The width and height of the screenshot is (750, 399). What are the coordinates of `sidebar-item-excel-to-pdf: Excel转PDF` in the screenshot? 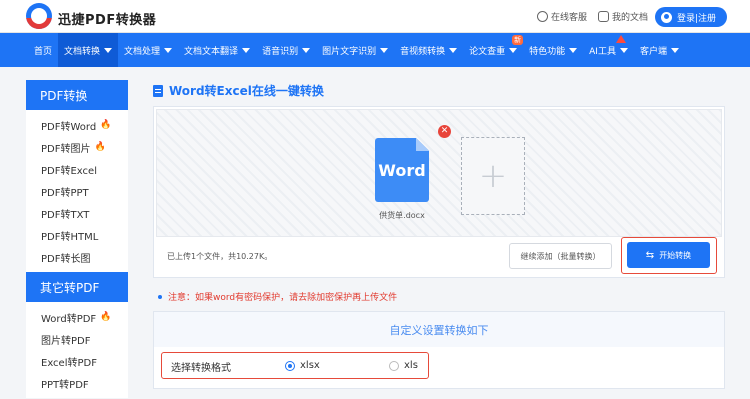 It's located at (77, 361).